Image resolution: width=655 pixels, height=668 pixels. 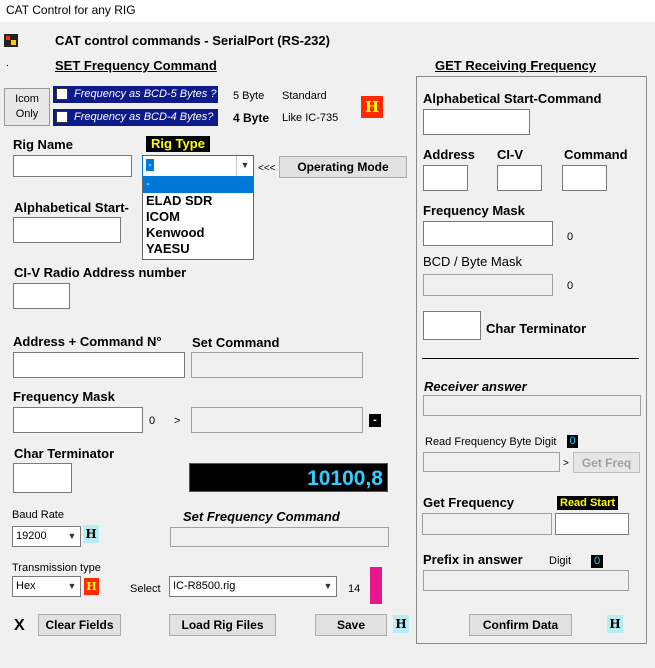 I want to click on arrow-text: <<<, so click(x=267, y=168).